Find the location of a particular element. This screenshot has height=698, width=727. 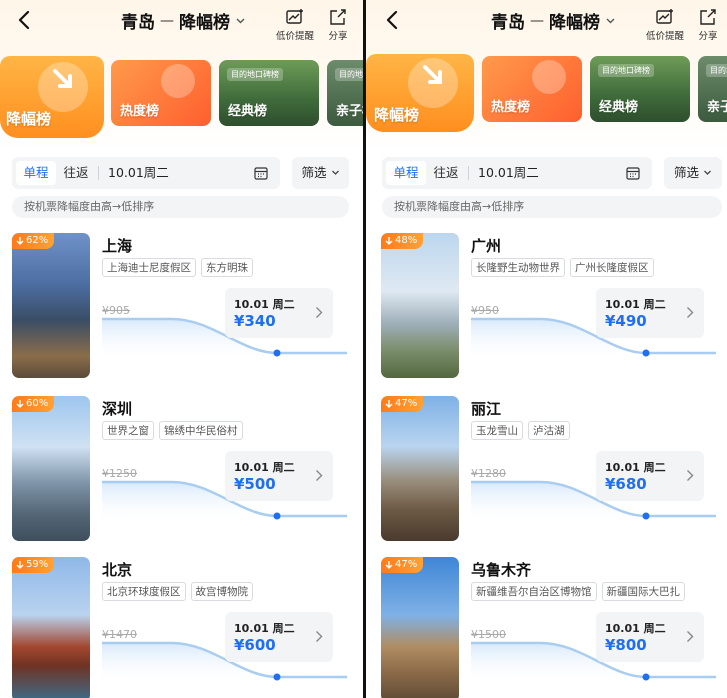

city-photo: 48% is located at coordinates (420, 305).